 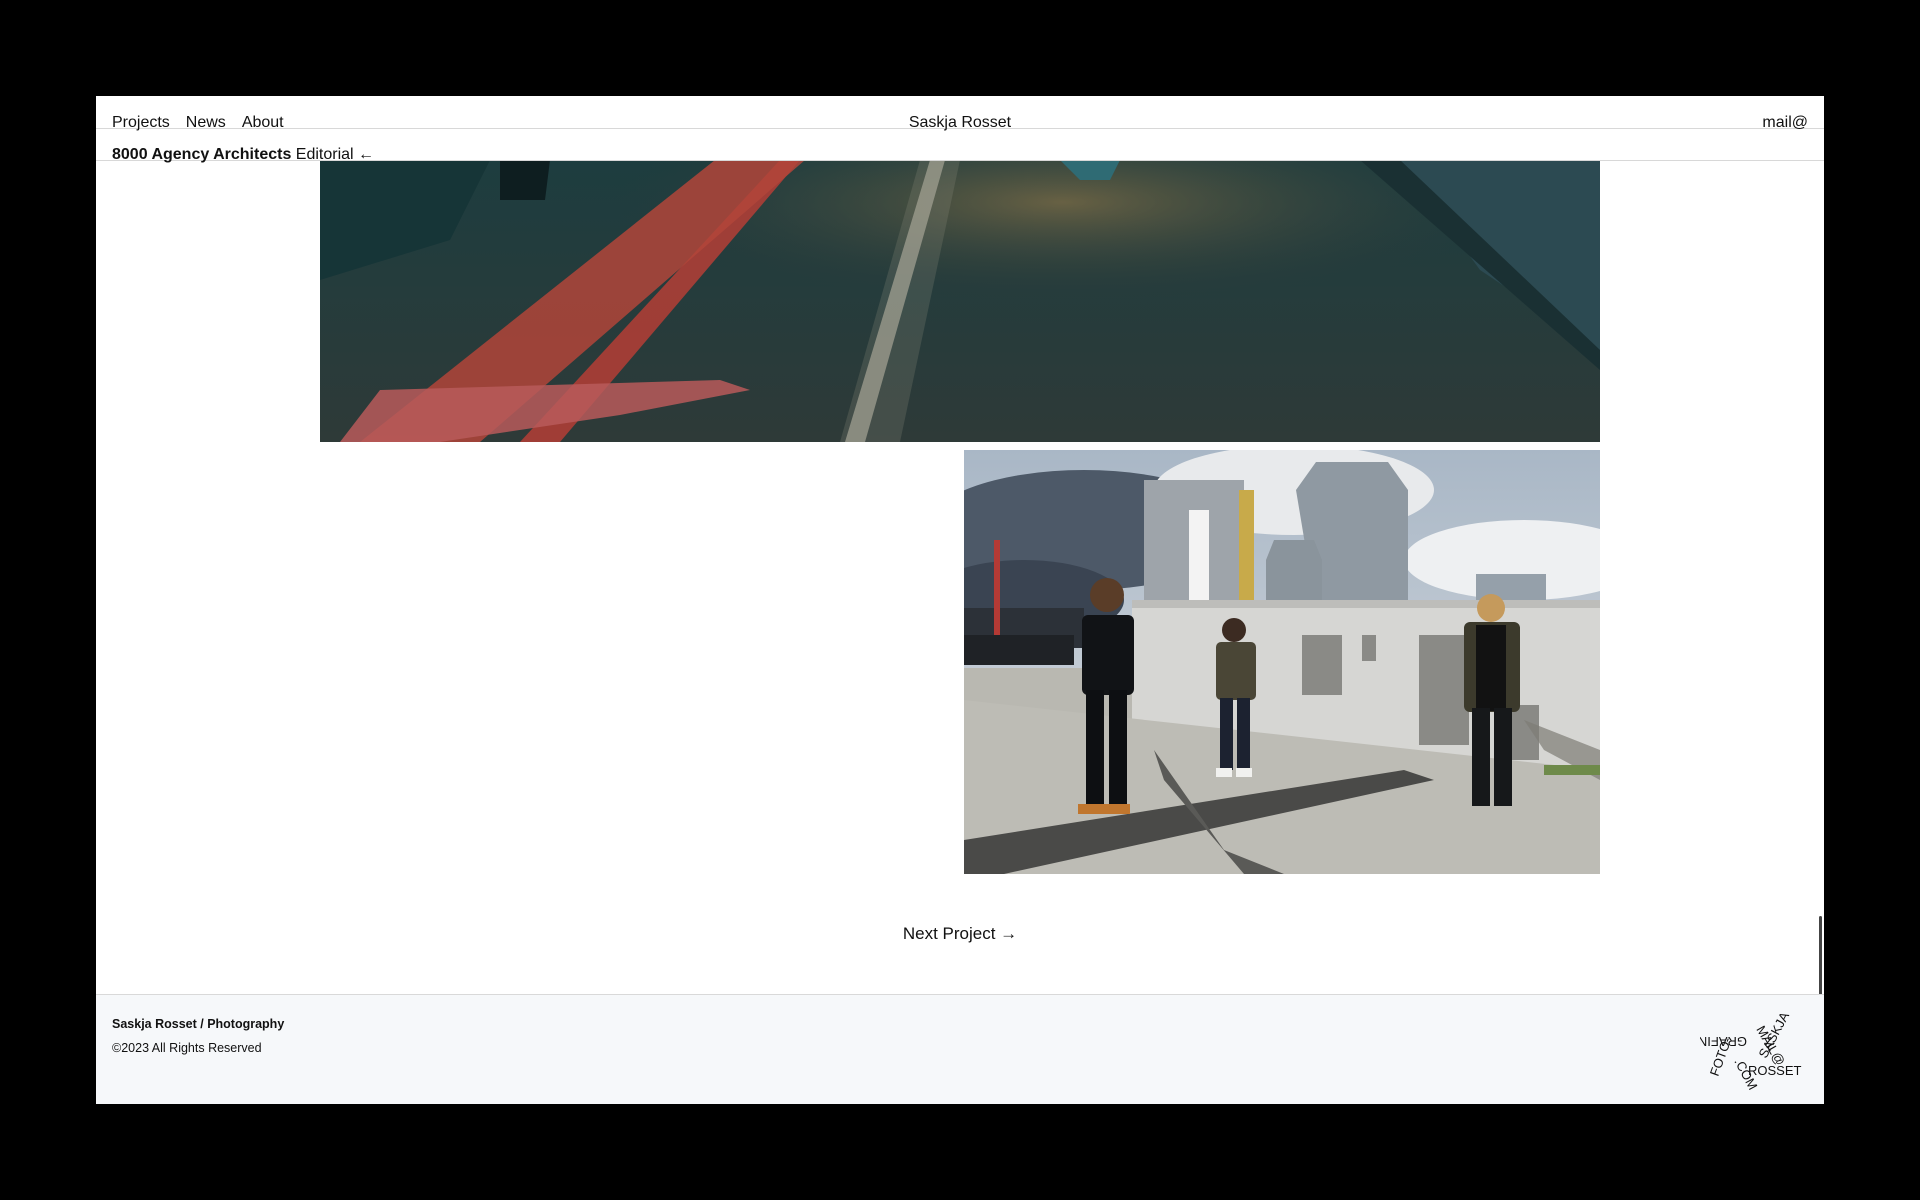 I want to click on saskja-rosset-logo: SASKJA ROSSET FOTO- GRAFIN MAIL@ .COM, so click(x=1751, y=1050).